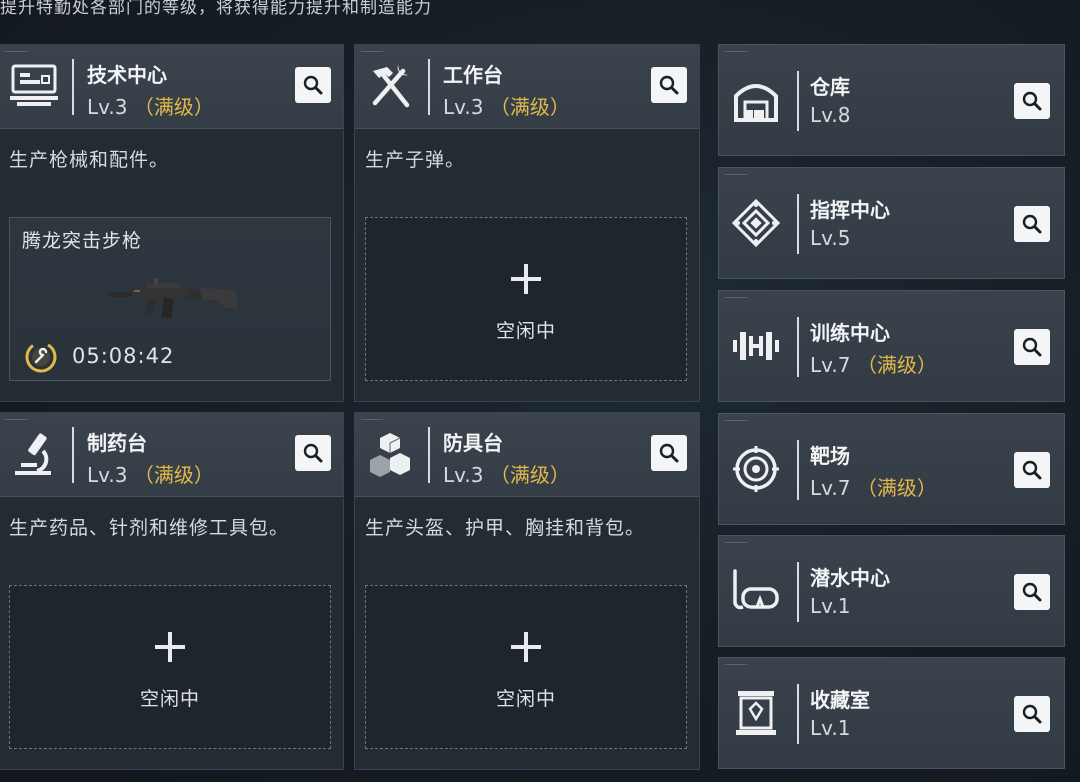 Image resolution: width=1080 pixels, height=782 pixels. What do you see at coordinates (830, 238) in the screenshot?
I see `facility-level: Lv.5` at bounding box center [830, 238].